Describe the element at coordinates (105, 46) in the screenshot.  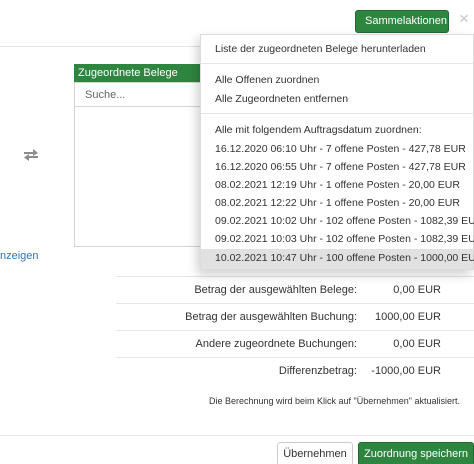
I see `header-divider` at that location.